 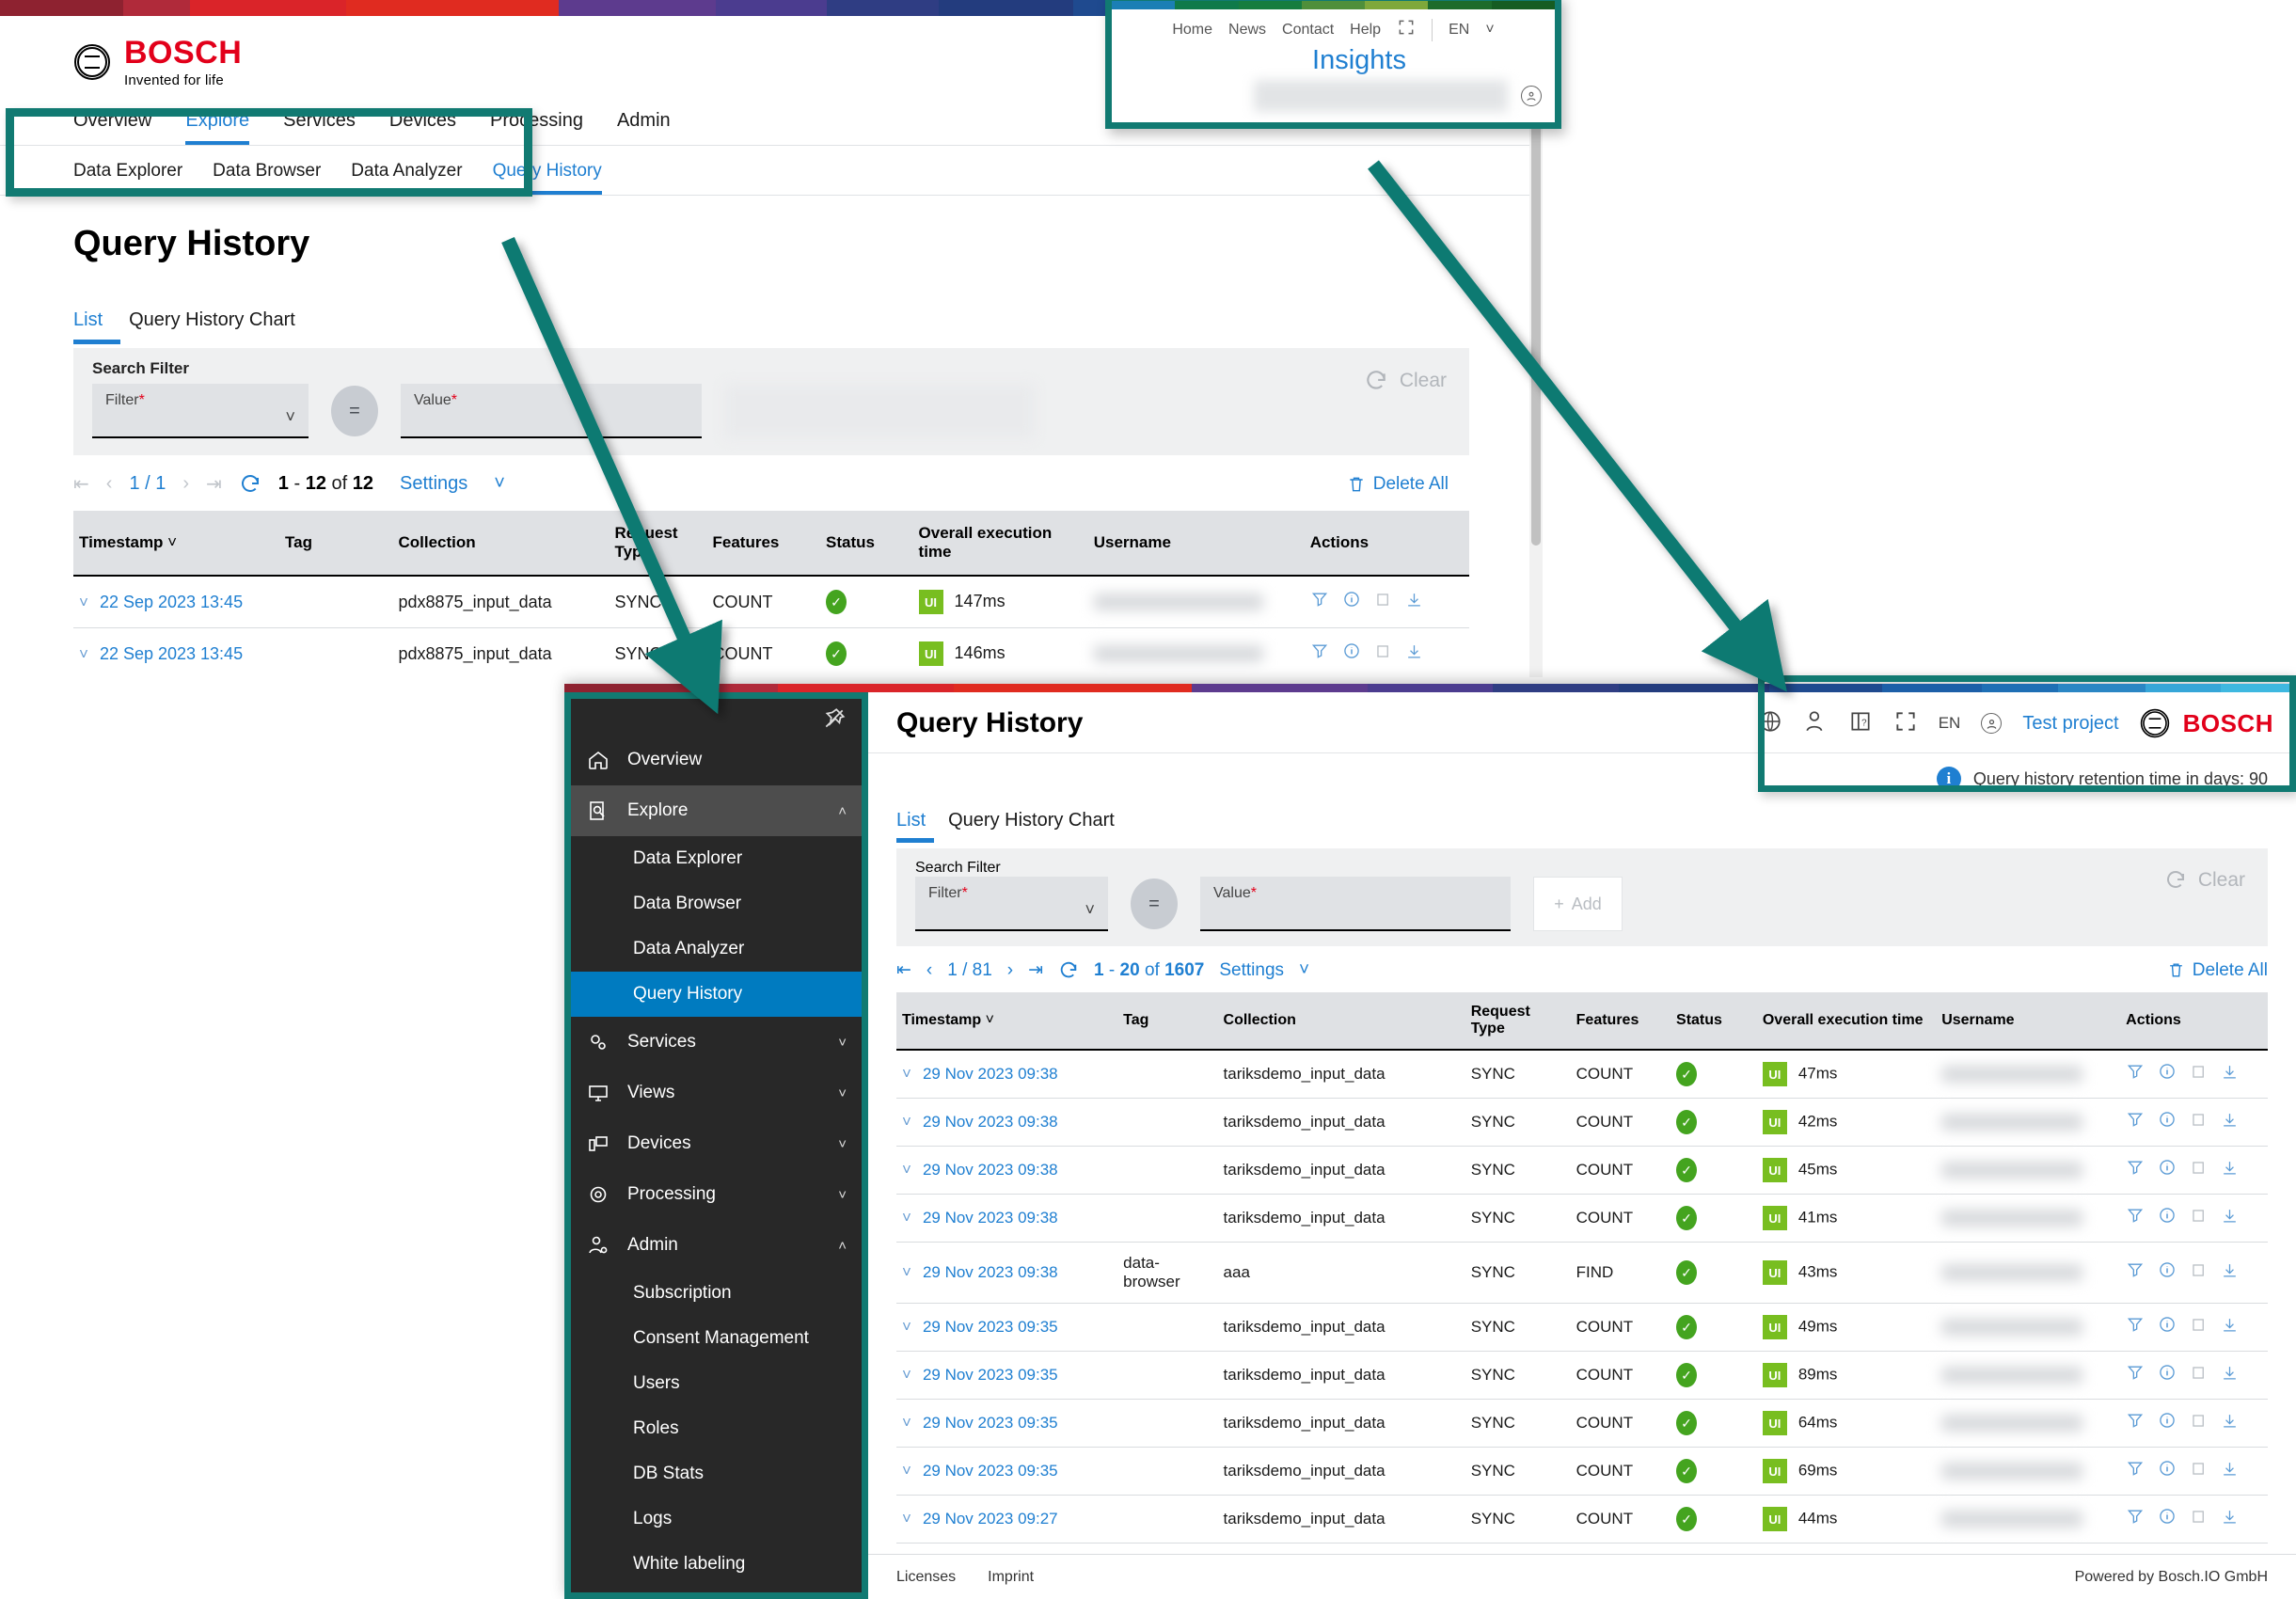 What do you see at coordinates (1308, 31) in the screenshot?
I see `insights-link-contact: Contact` at bounding box center [1308, 31].